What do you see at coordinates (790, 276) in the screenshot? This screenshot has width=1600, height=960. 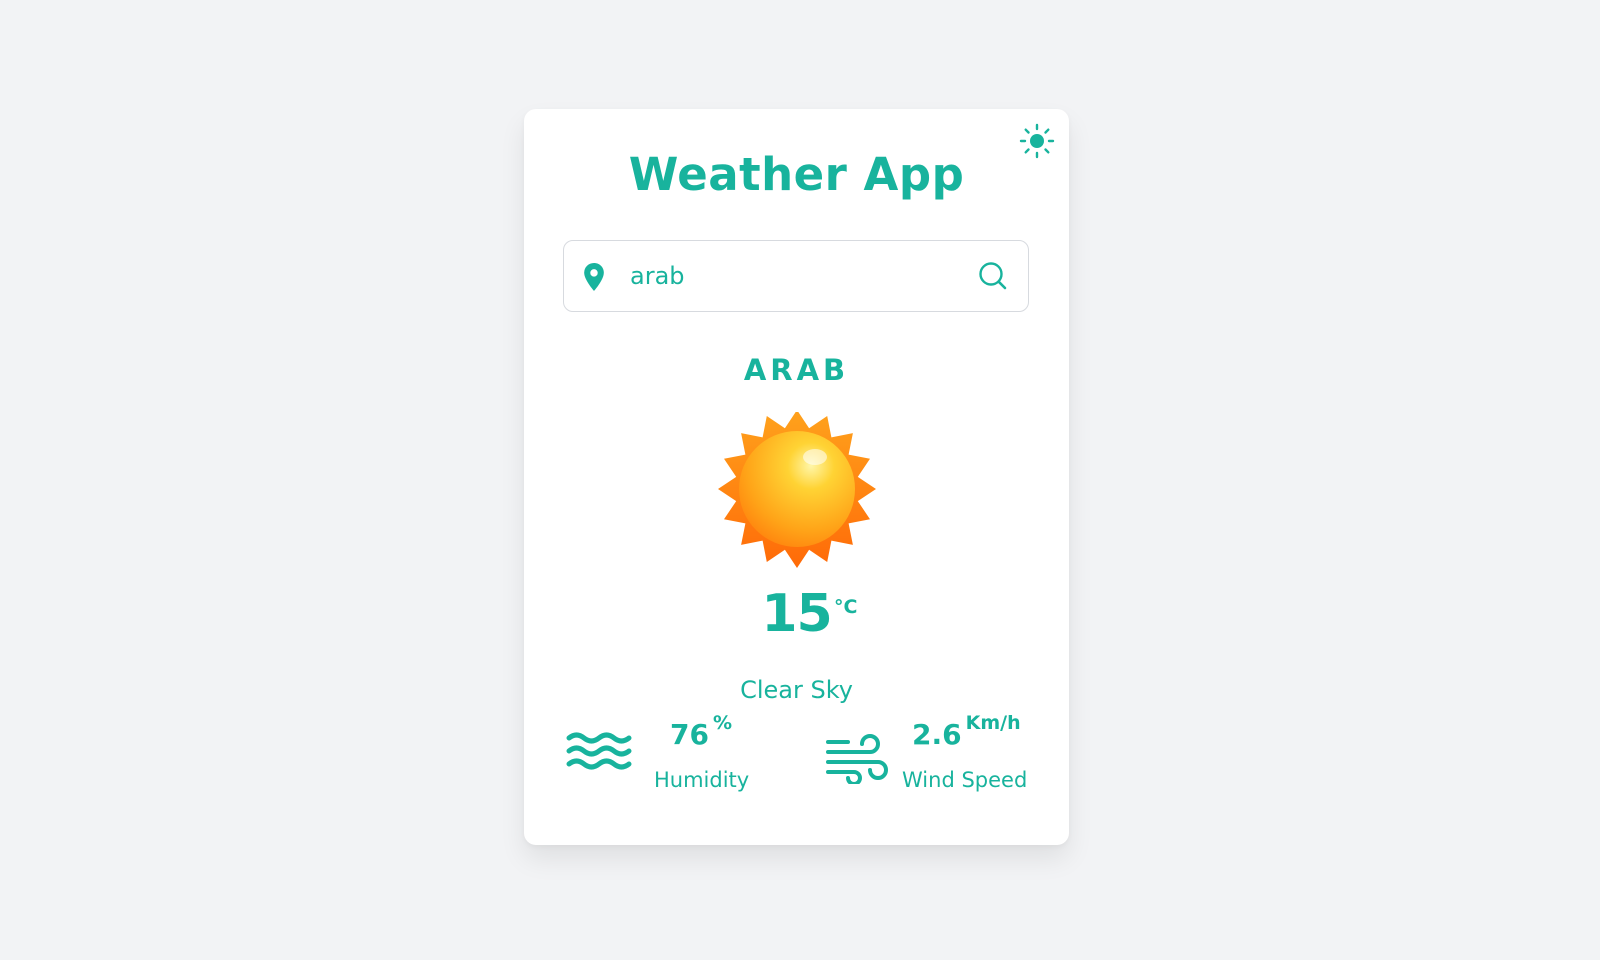 I see `city-search-input` at bounding box center [790, 276].